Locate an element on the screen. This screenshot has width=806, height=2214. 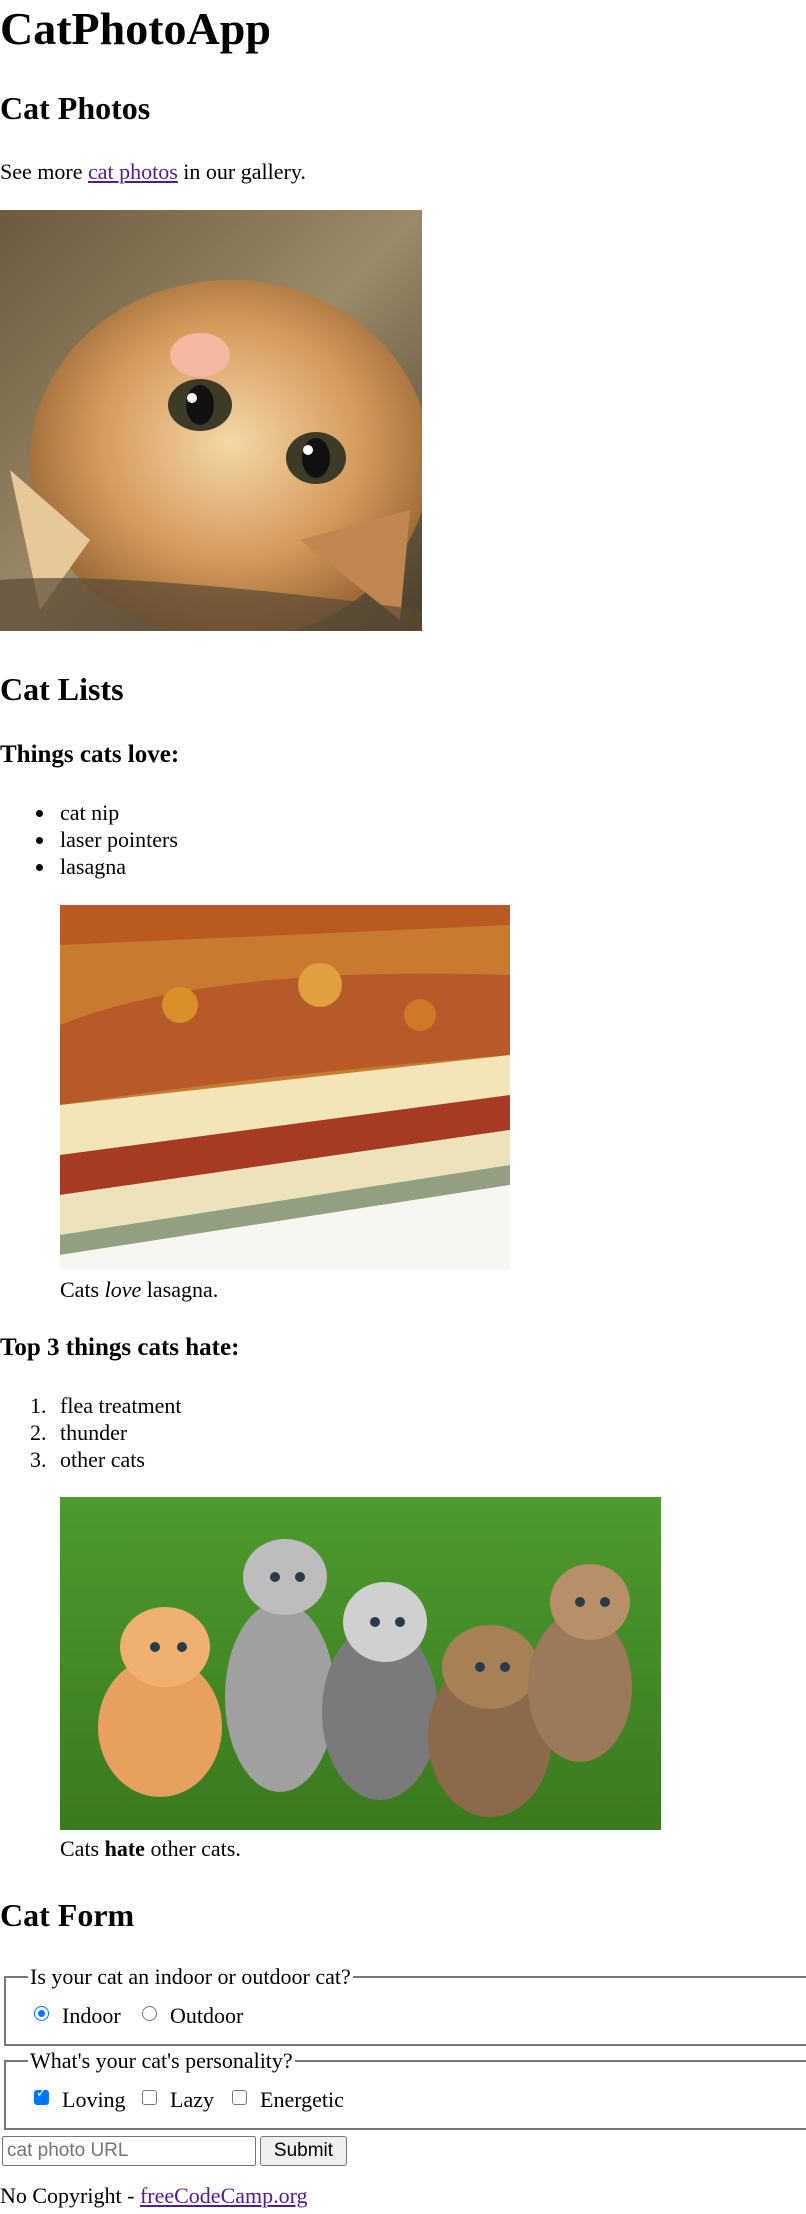
submit-button: Submit is located at coordinates (303, 2151).